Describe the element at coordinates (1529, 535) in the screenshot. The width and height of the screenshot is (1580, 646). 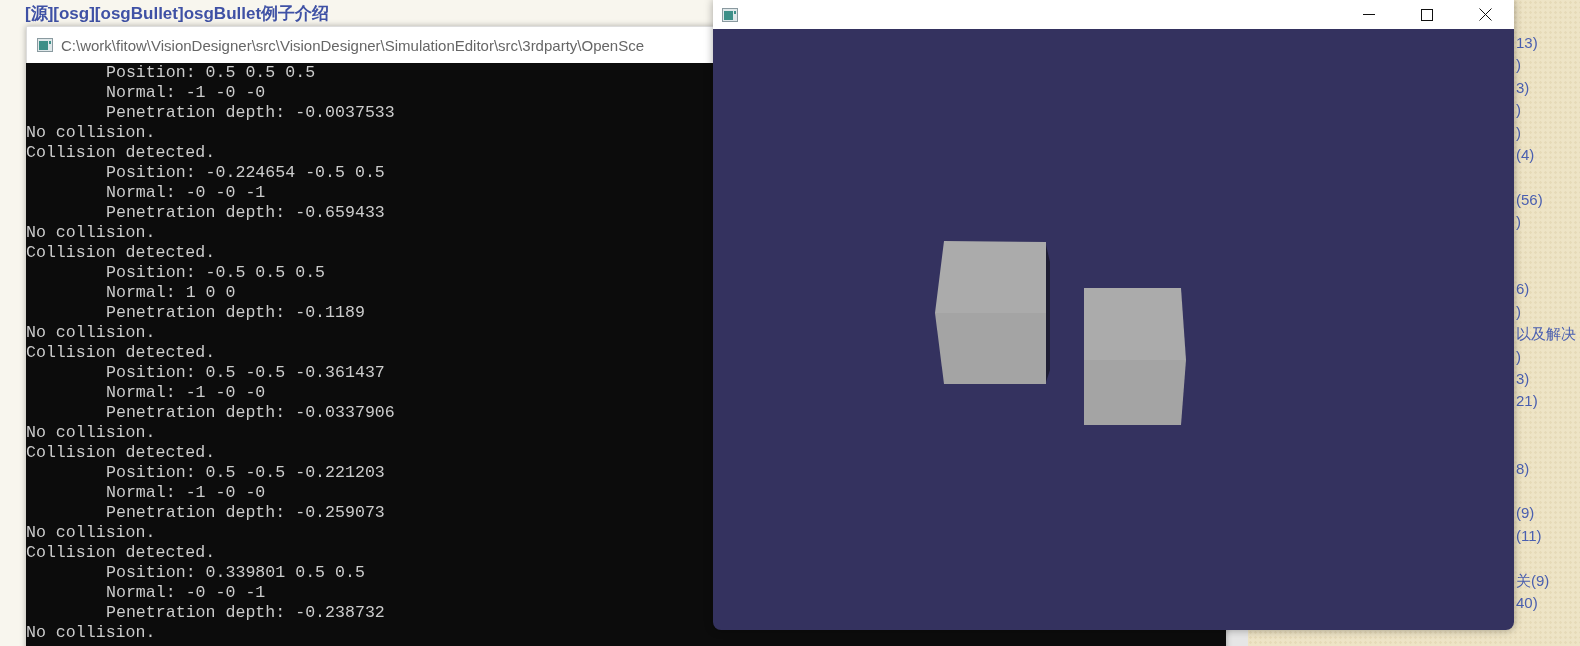
I see `sidebar-link: (11)` at that location.